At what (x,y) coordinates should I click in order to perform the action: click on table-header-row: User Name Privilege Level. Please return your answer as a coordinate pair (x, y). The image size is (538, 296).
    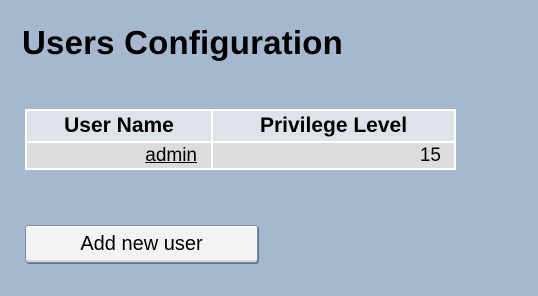
    Looking at the image, I should click on (240, 126).